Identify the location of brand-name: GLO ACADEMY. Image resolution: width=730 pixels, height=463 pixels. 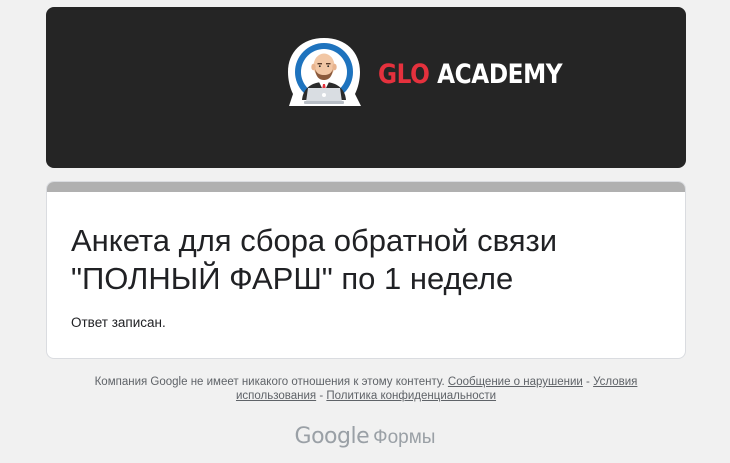
(470, 74).